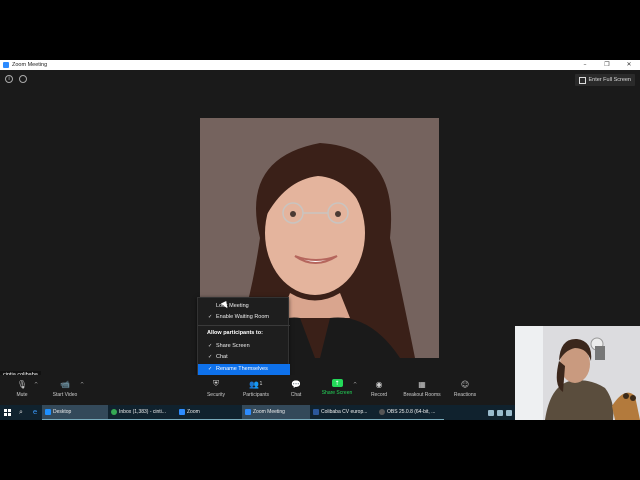 This screenshot has width=640, height=480. Describe the element at coordinates (316, 412) in the screenshot. I see `word-icon` at that location.